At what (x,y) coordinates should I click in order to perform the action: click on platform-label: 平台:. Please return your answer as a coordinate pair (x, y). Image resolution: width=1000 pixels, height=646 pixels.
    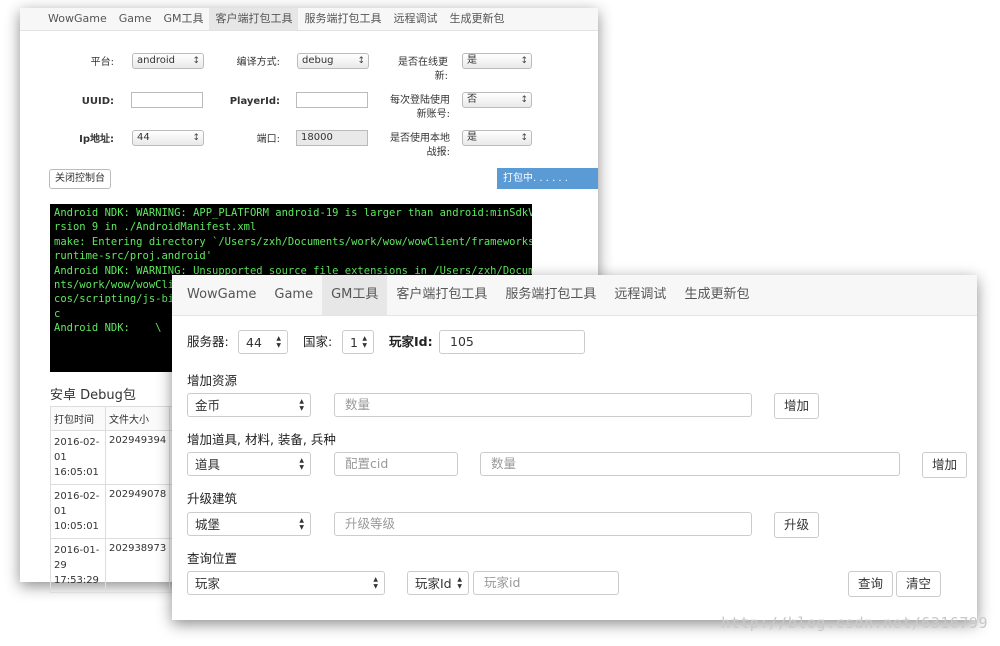
    Looking at the image, I should click on (102, 62).